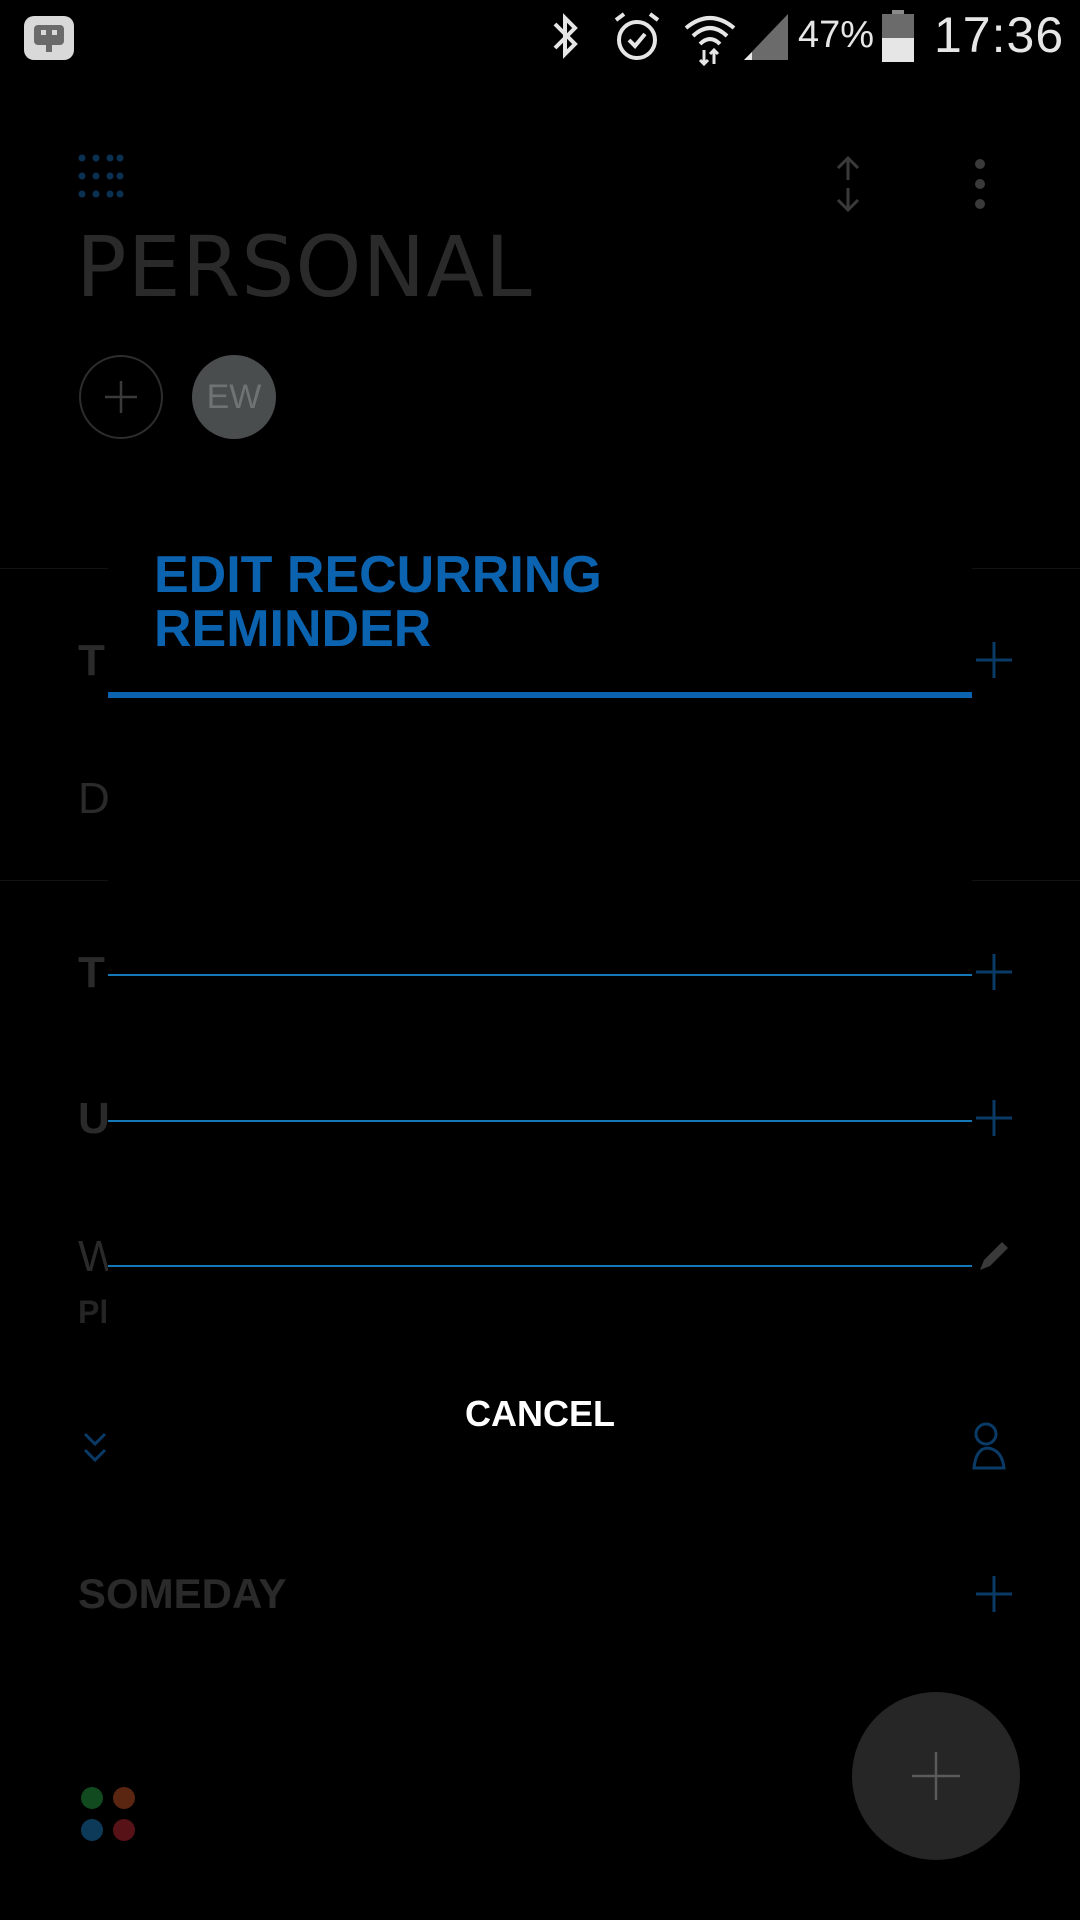  I want to click on dialog-title: EDIT RECURRING REMINDER, so click(534, 602).